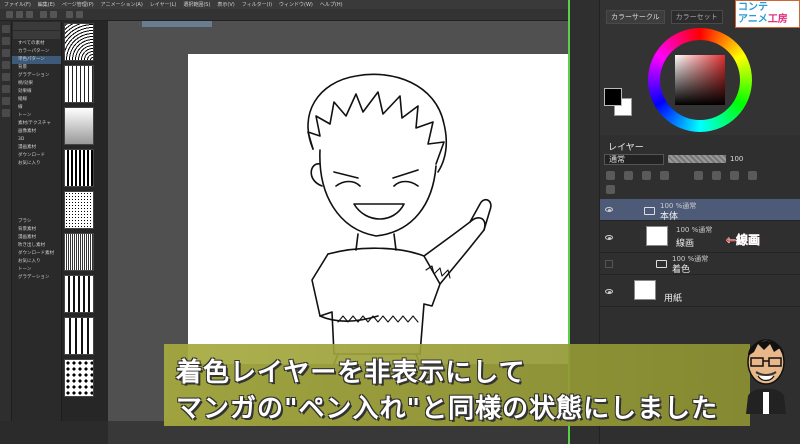 The height and width of the screenshot is (444, 800). Describe the element at coordinates (19, 14) in the screenshot. I see `open-icon` at that location.